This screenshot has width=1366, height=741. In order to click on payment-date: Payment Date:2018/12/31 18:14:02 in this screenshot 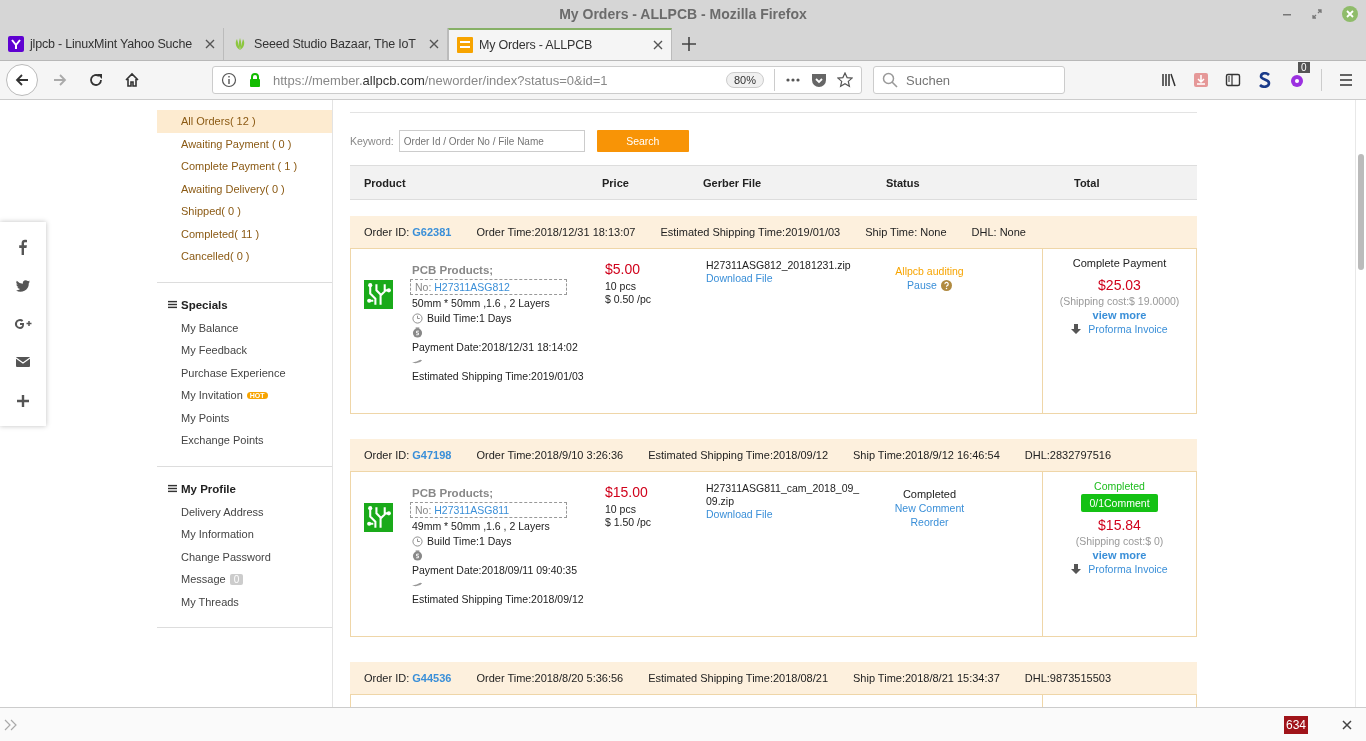, I will do `click(495, 347)`.